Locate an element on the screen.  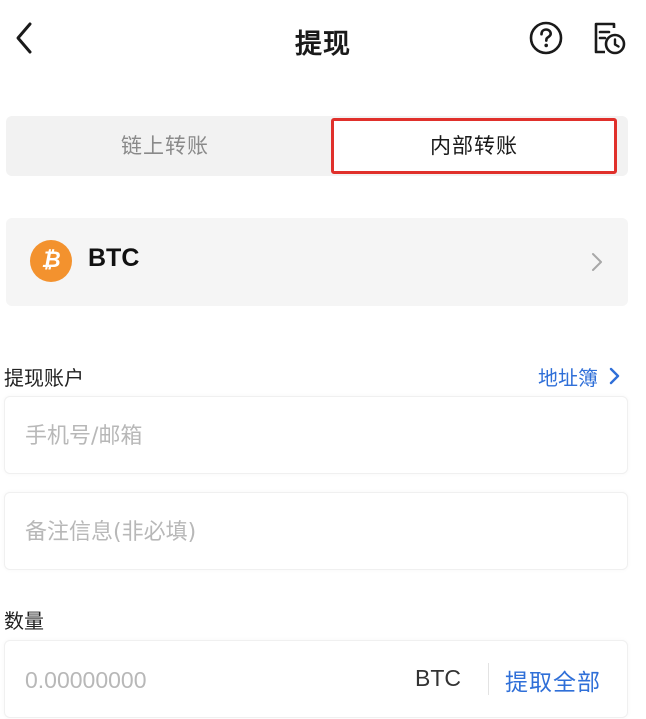
bitcoin-glyph: ₿ is located at coordinates (51, 260).